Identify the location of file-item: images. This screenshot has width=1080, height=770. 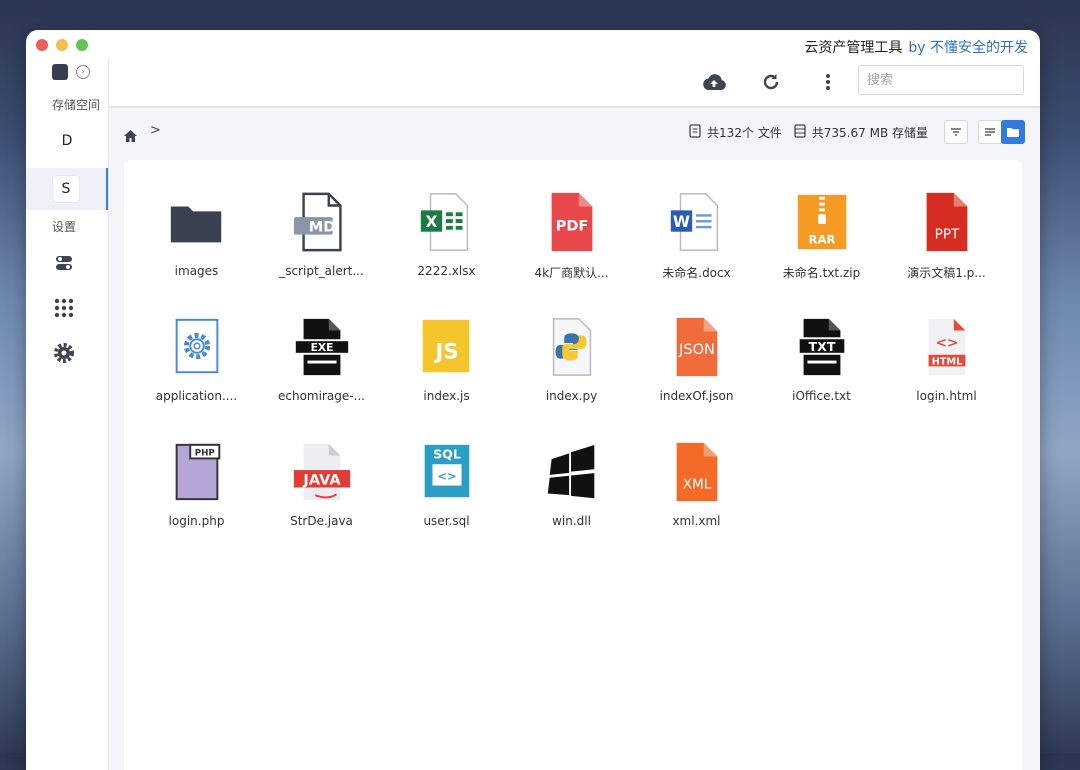
(196, 246).